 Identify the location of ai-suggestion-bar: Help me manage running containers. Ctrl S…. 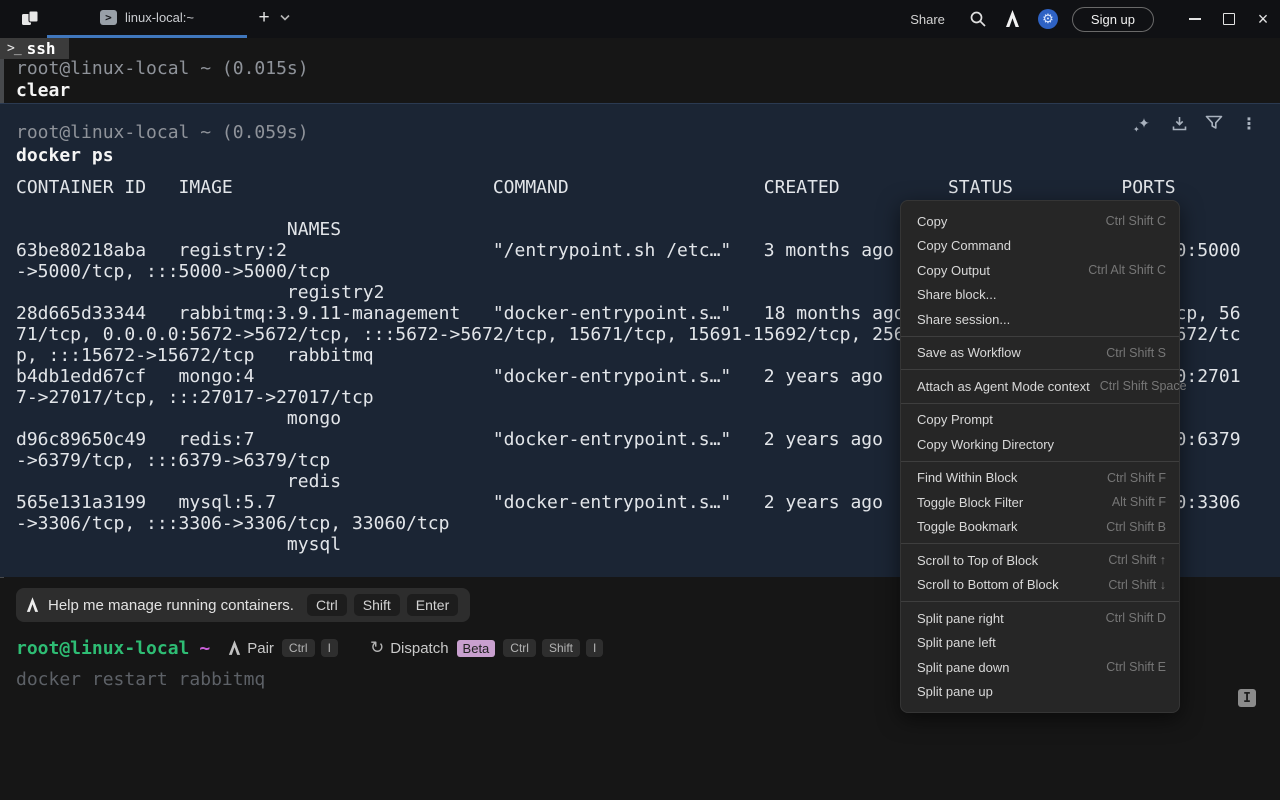
(243, 605).